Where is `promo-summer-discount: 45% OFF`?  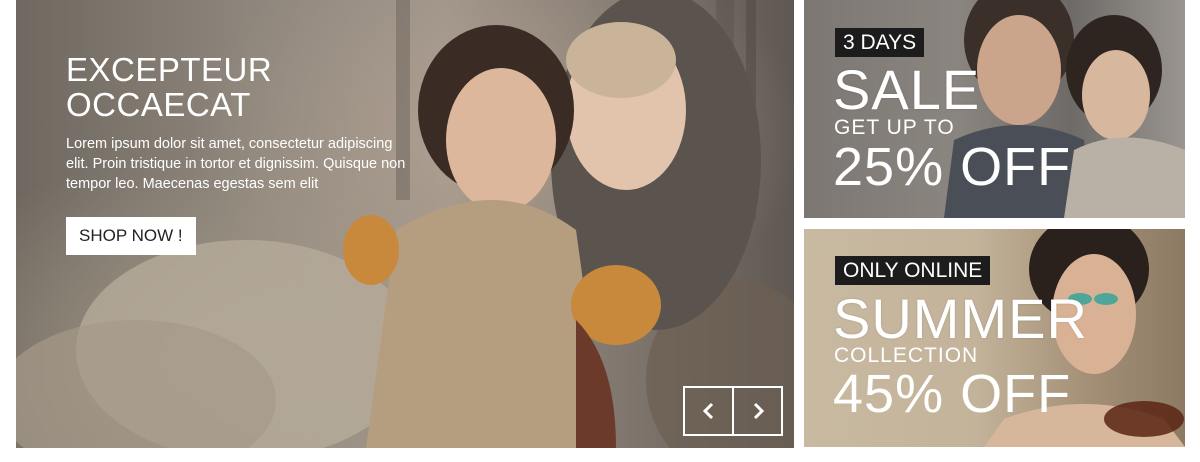
promo-summer-discount: 45% OFF is located at coordinates (952, 394).